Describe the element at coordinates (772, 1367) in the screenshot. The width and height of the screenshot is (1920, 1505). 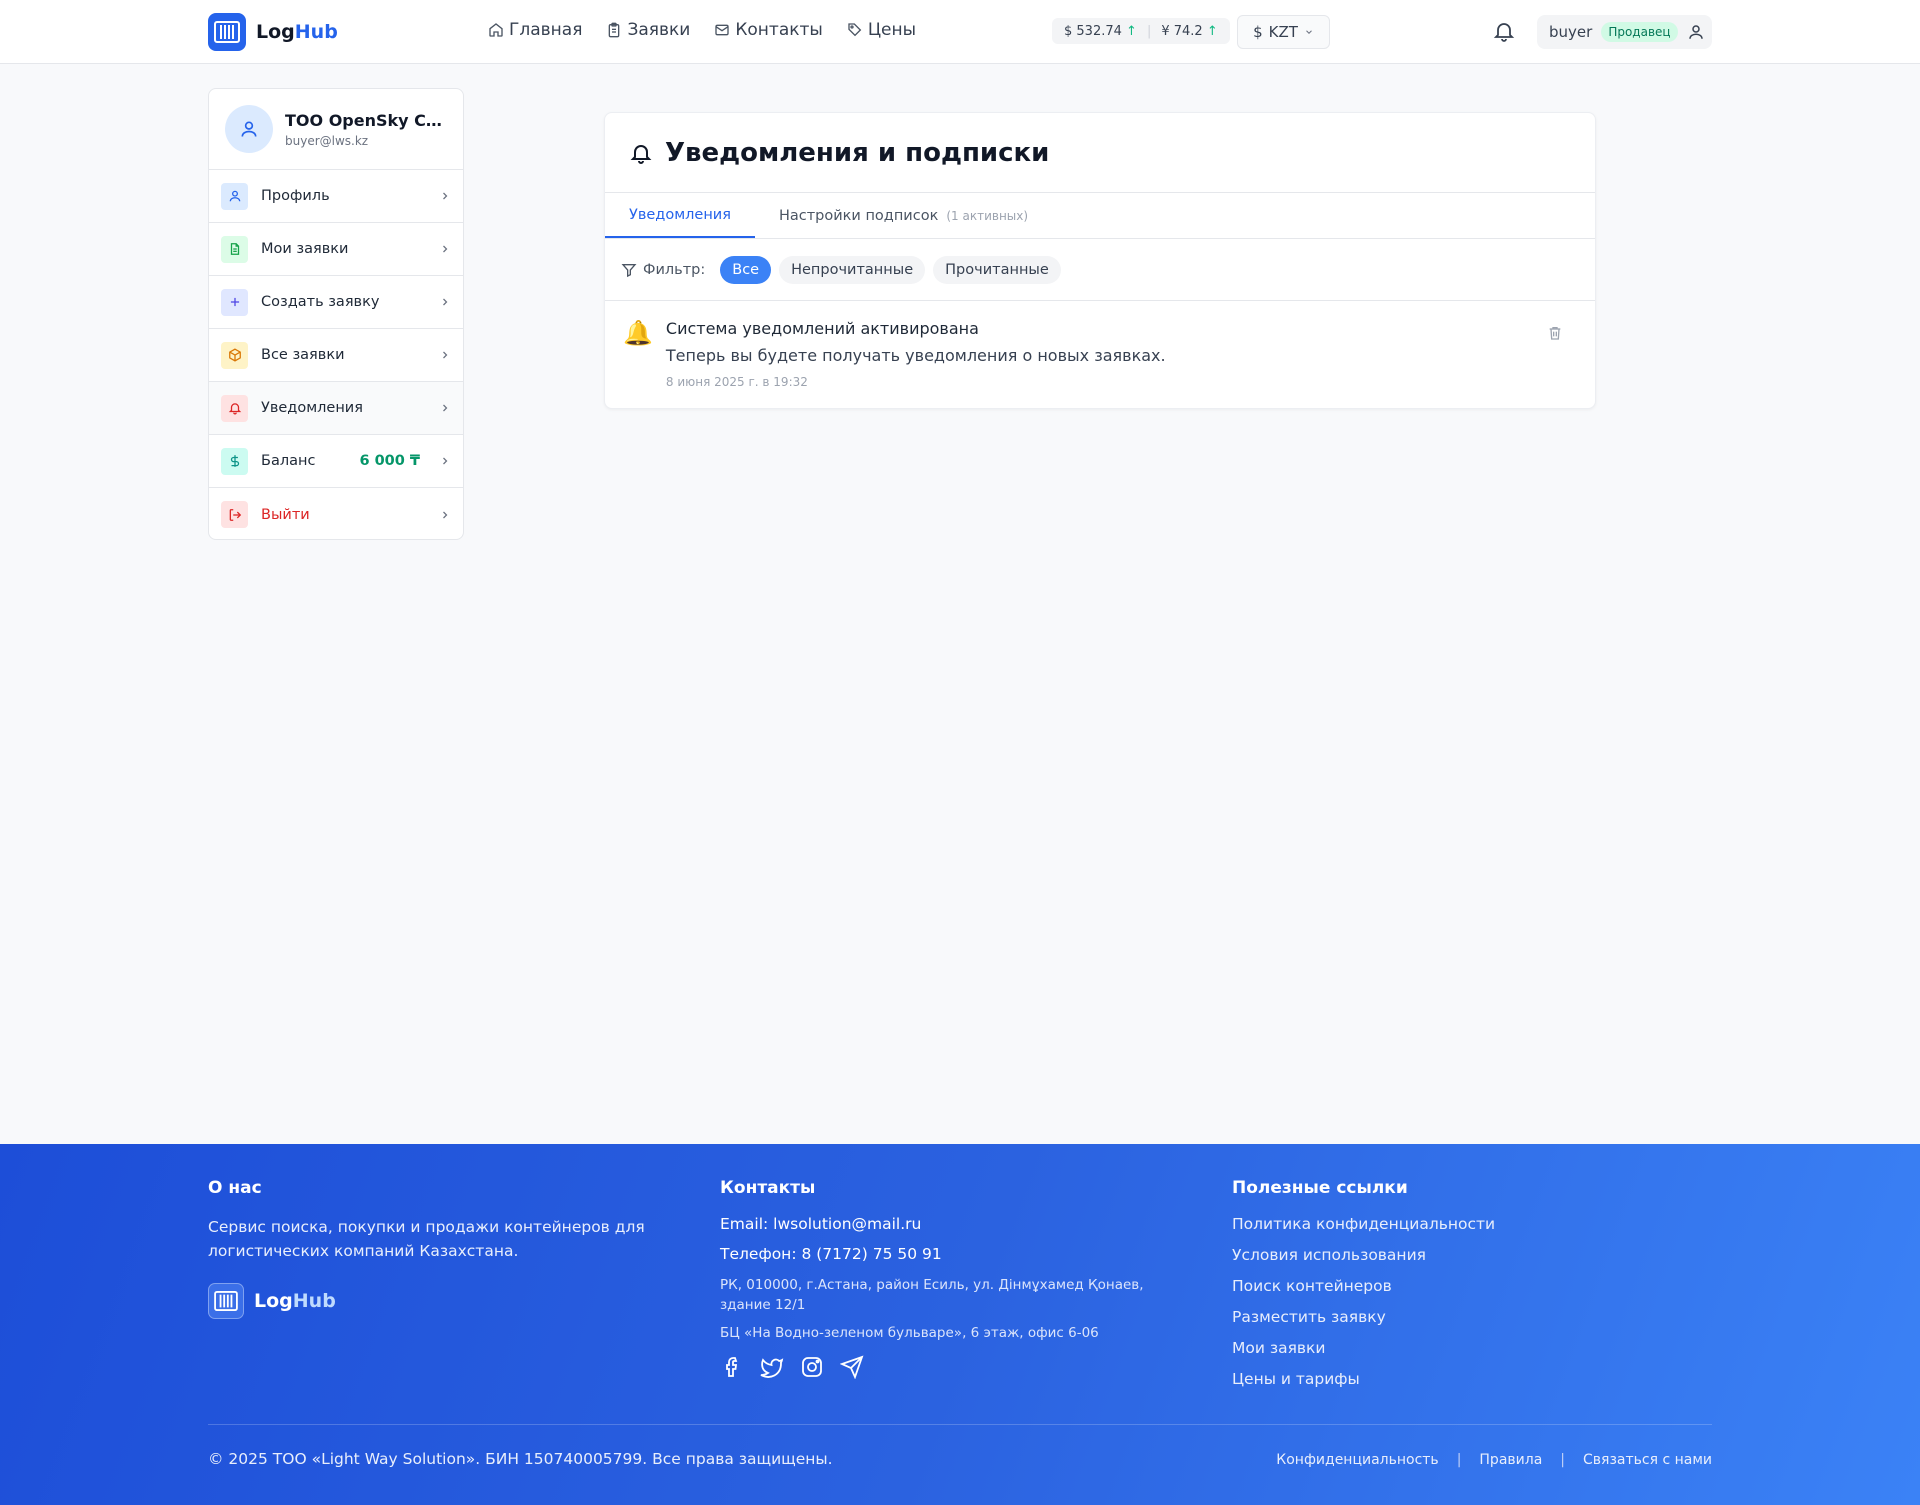
I see `twitter-icon` at that location.